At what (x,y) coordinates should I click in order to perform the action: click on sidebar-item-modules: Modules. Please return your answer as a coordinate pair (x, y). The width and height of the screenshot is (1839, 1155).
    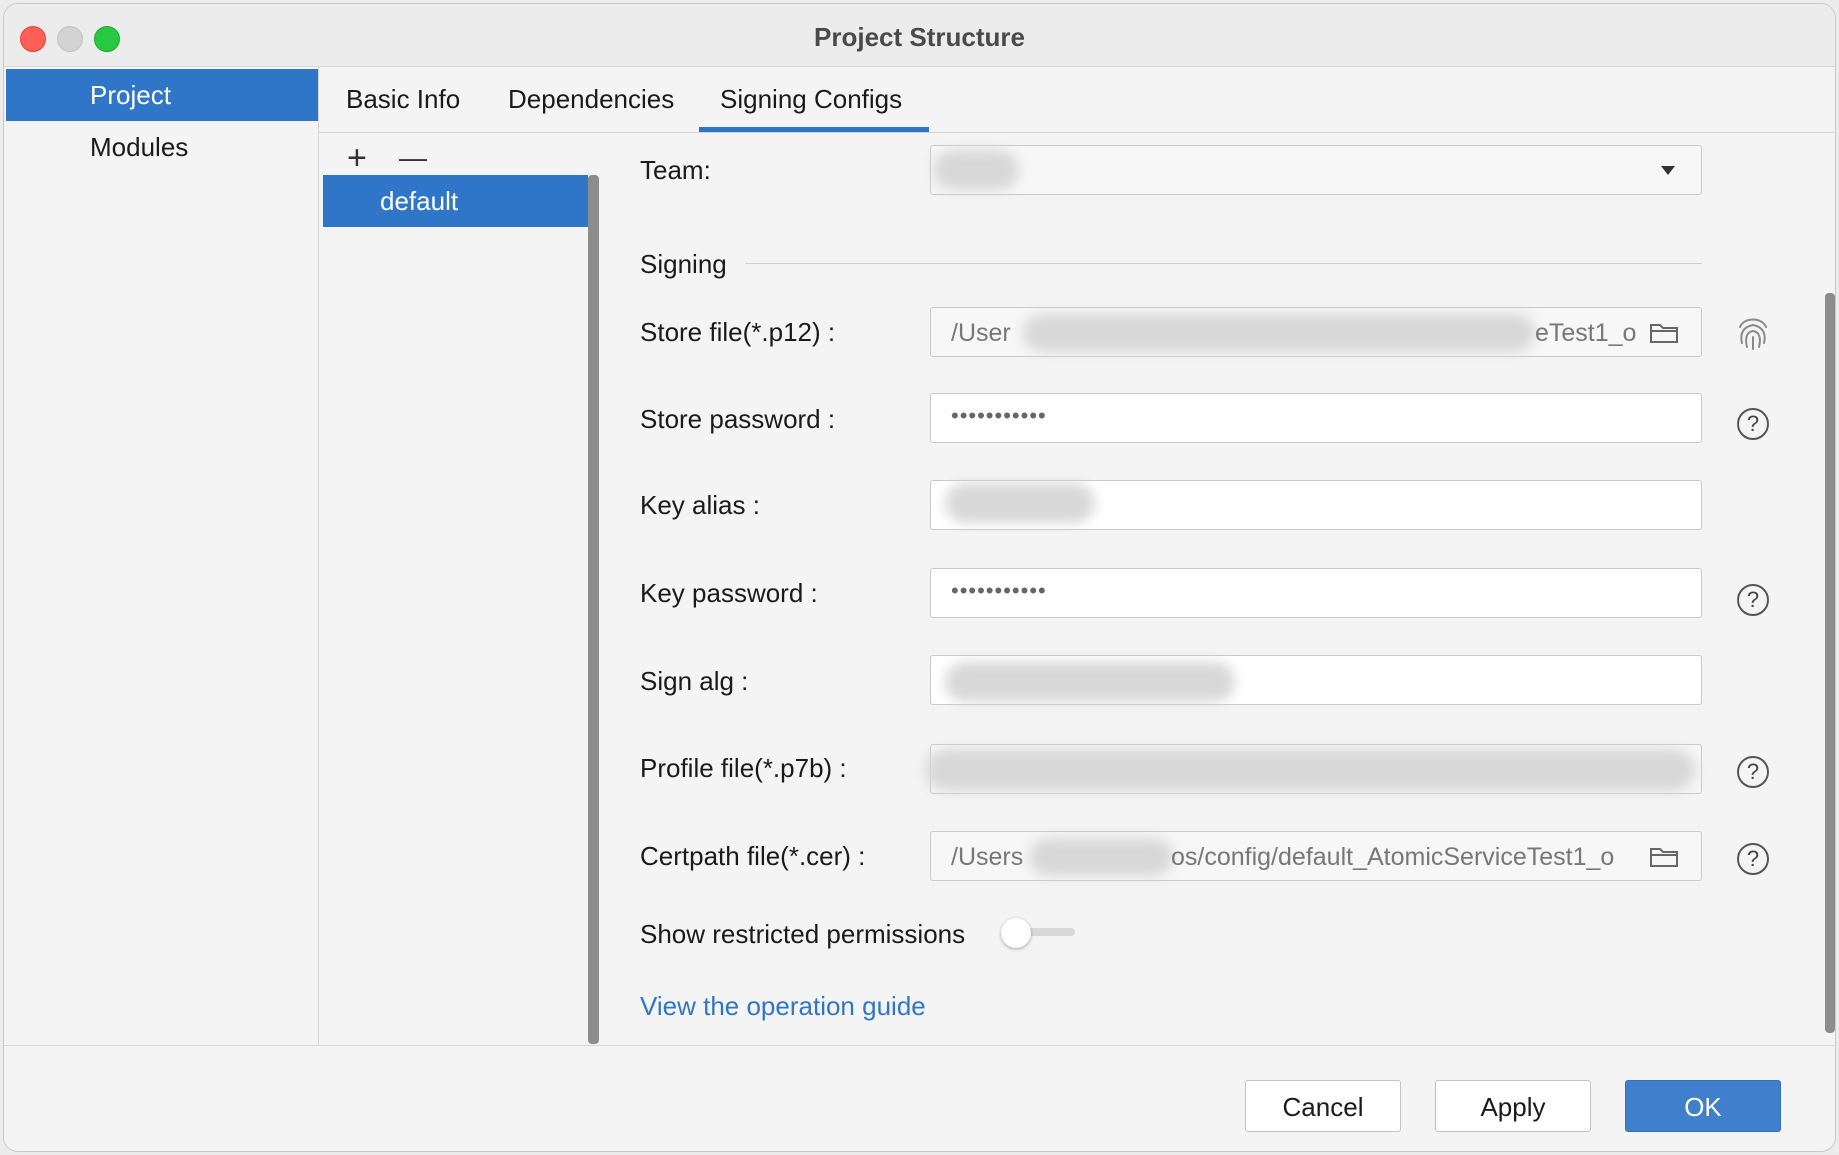
    Looking at the image, I should click on (162, 147).